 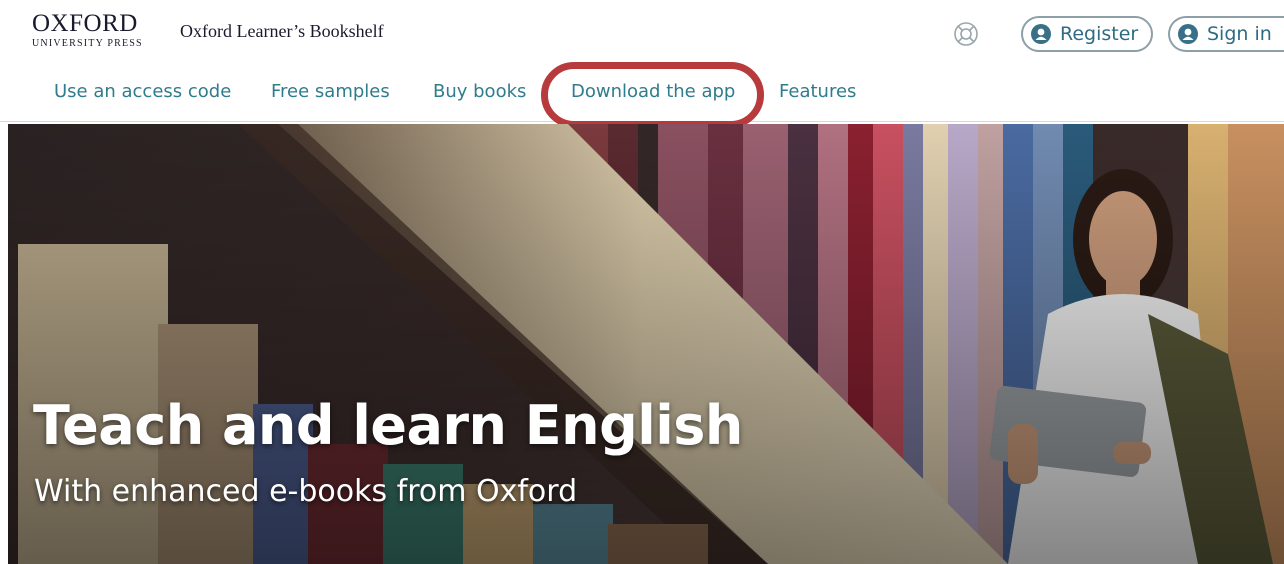 I want to click on logo-wordmark: OXFORD, so click(x=85, y=23).